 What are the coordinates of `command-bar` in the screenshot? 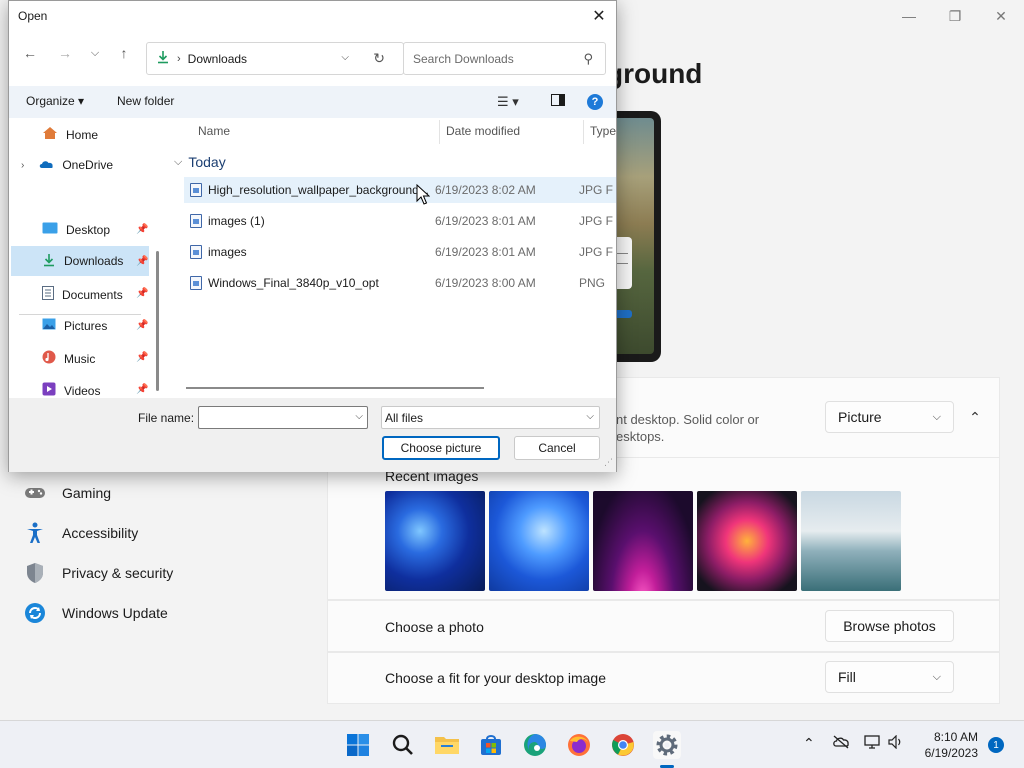 It's located at (312, 102).